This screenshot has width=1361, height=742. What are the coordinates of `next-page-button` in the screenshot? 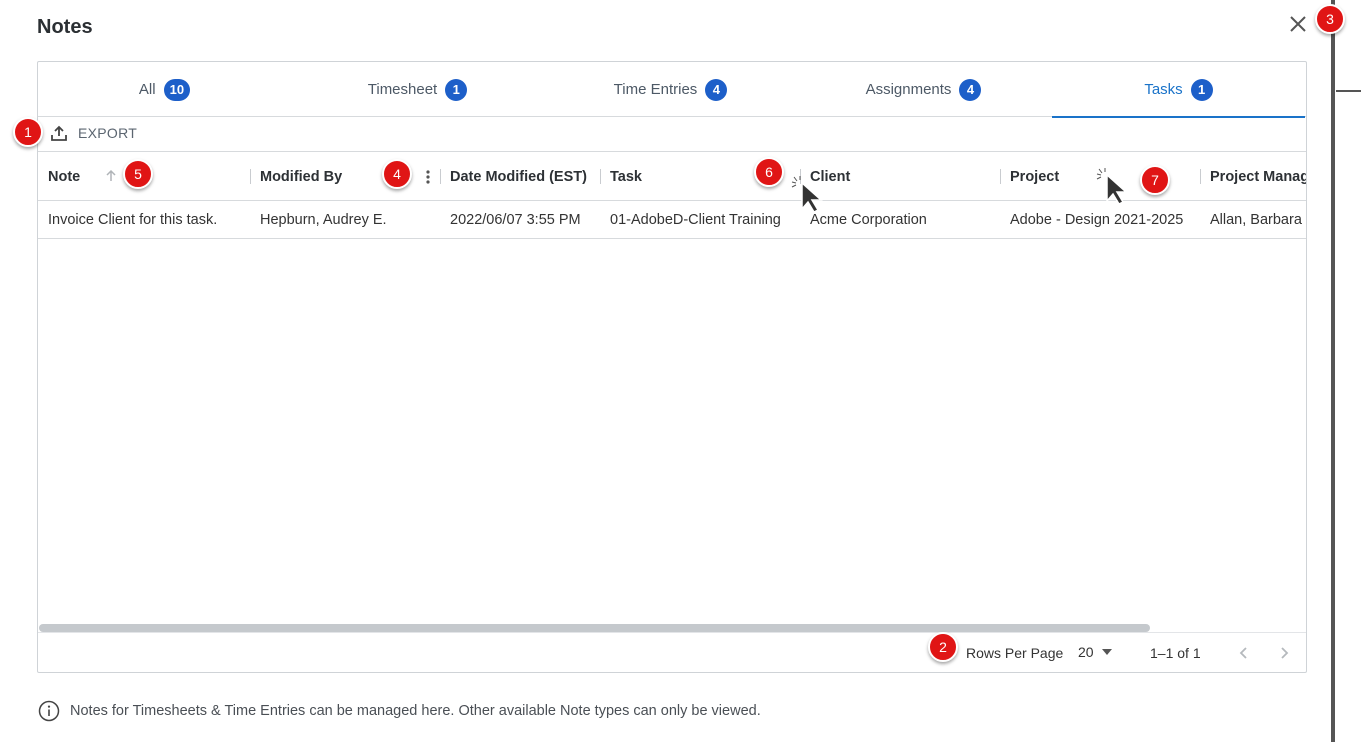 It's located at (1284, 653).